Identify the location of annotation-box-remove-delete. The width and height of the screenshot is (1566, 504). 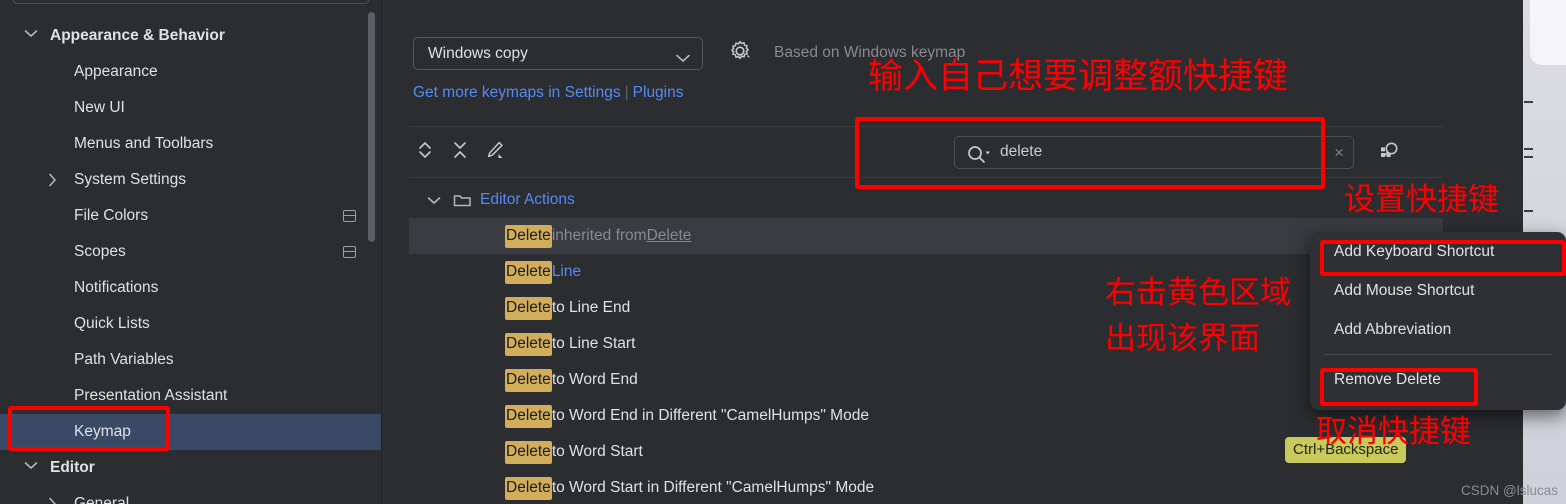
(1399, 387).